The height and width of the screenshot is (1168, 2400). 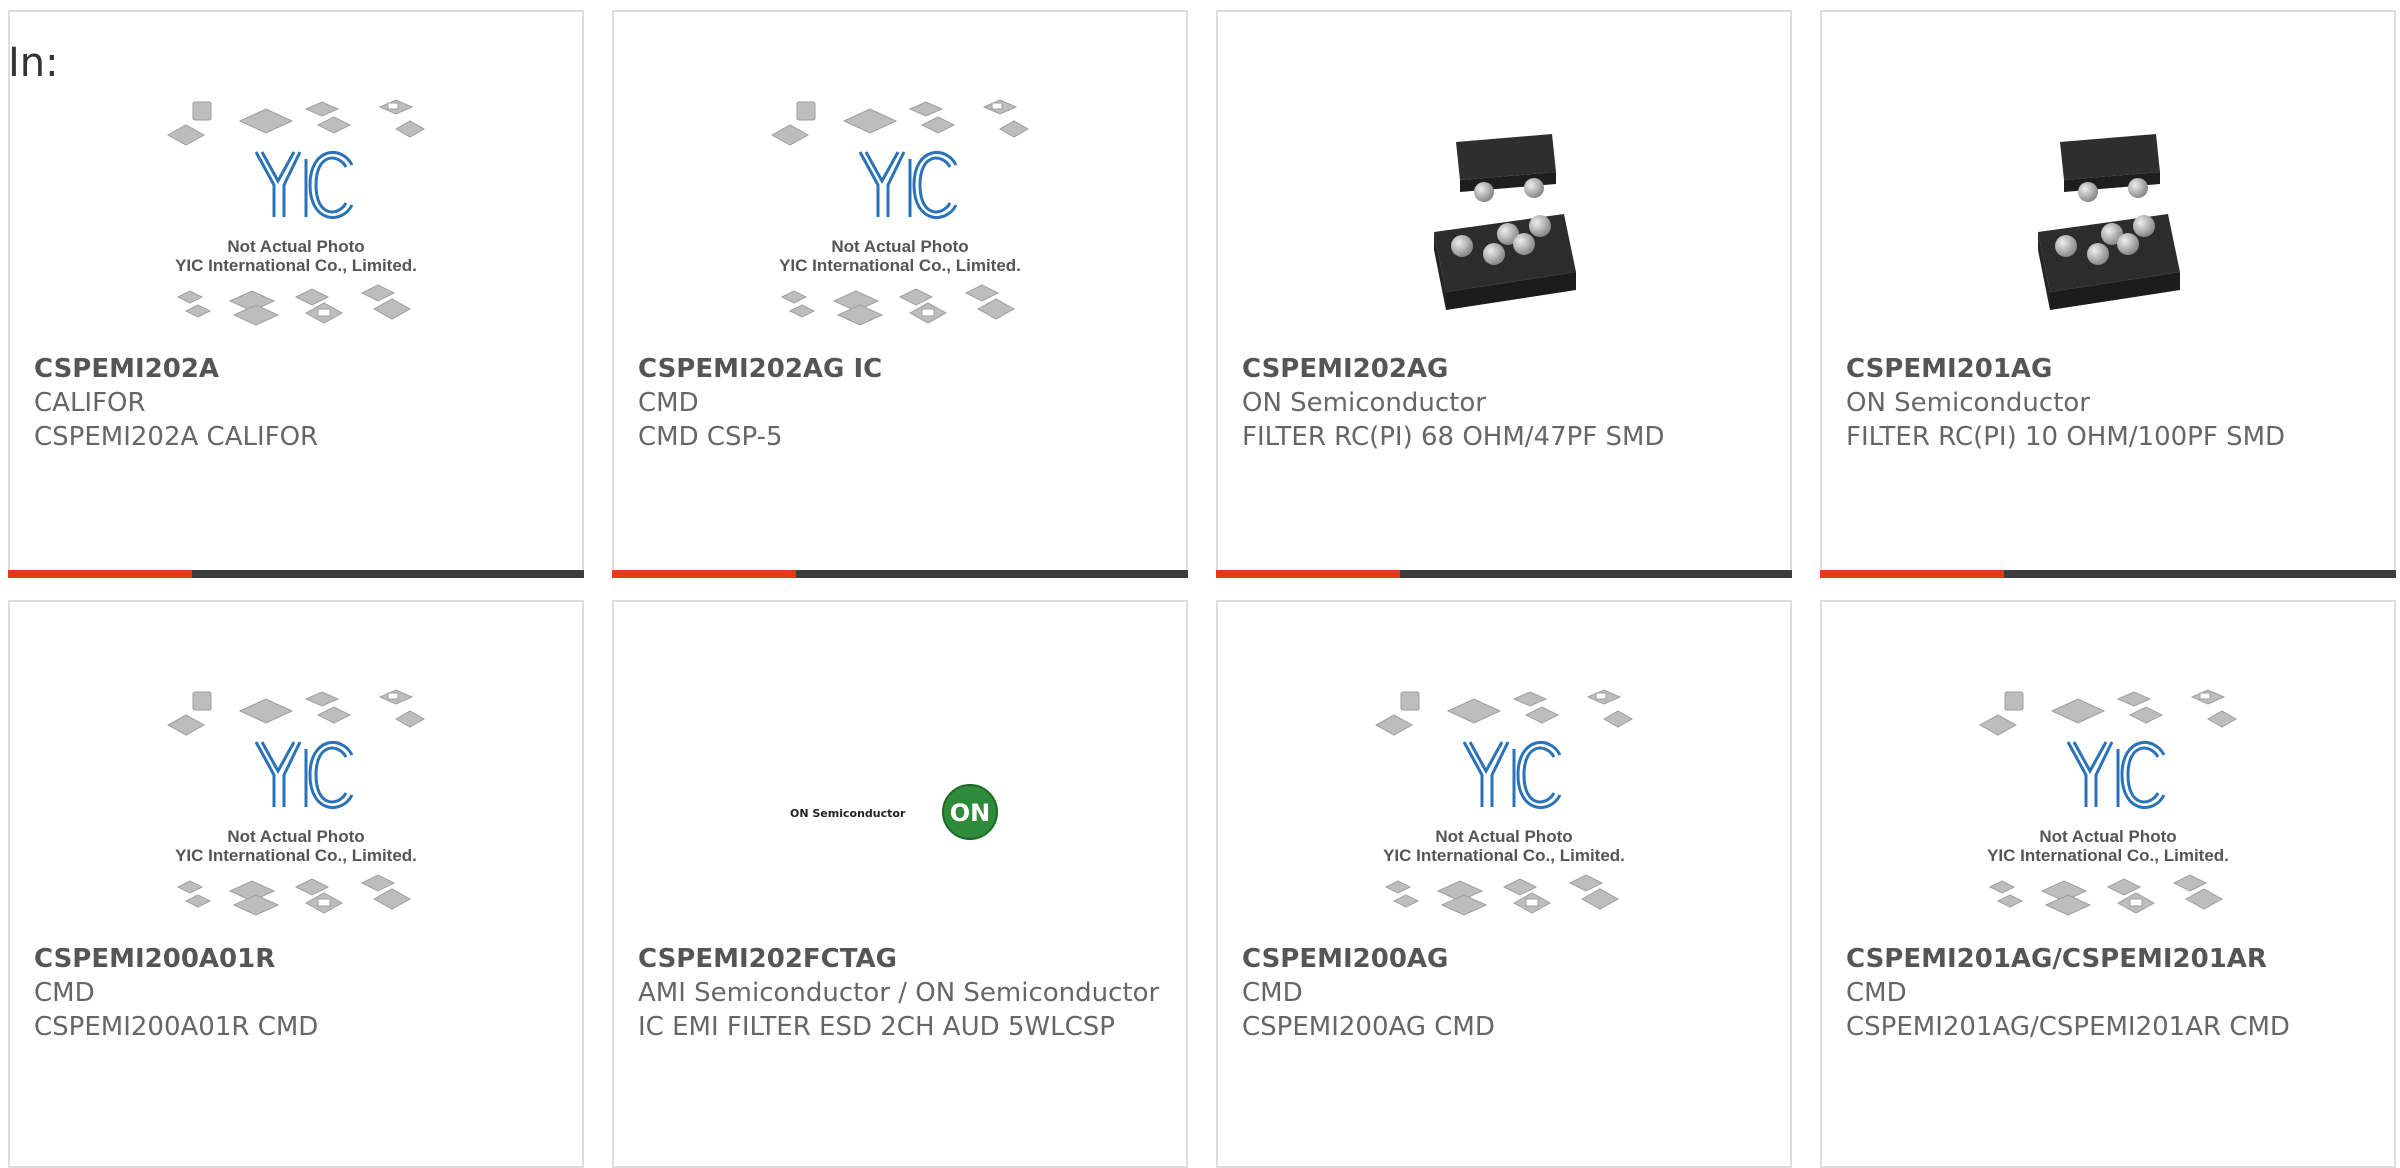 What do you see at coordinates (33, 63) in the screenshot?
I see `search-scope-label: In:` at bounding box center [33, 63].